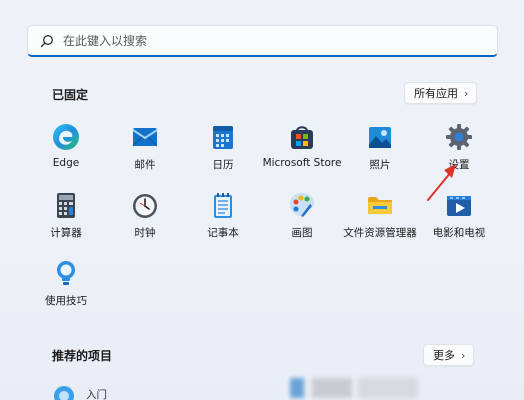  Describe the element at coordinates (145, 233) in the screenshot. I see `app-label-clock: 时钟` at that location.